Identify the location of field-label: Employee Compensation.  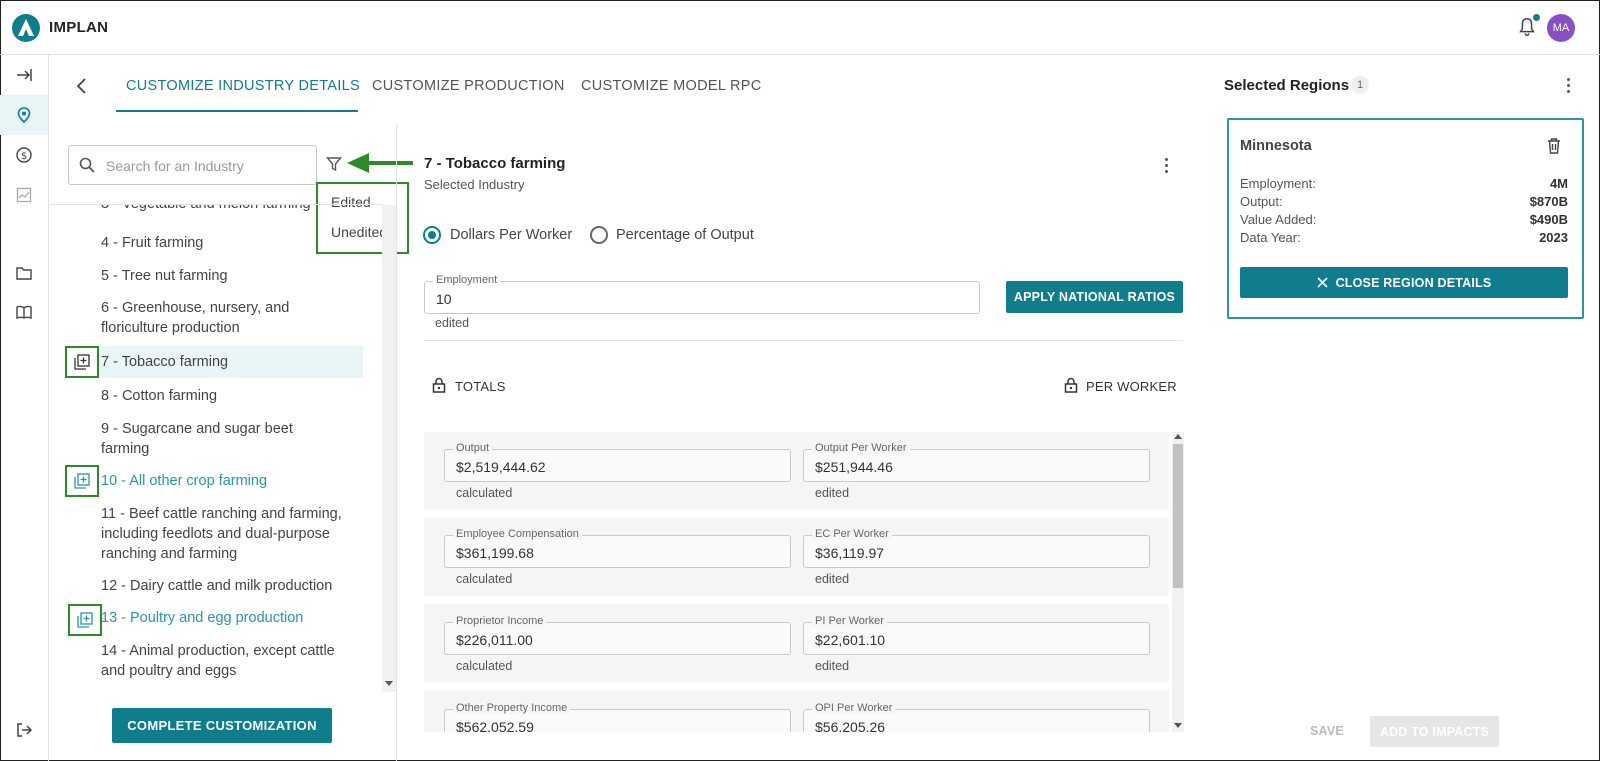
(517, 534).